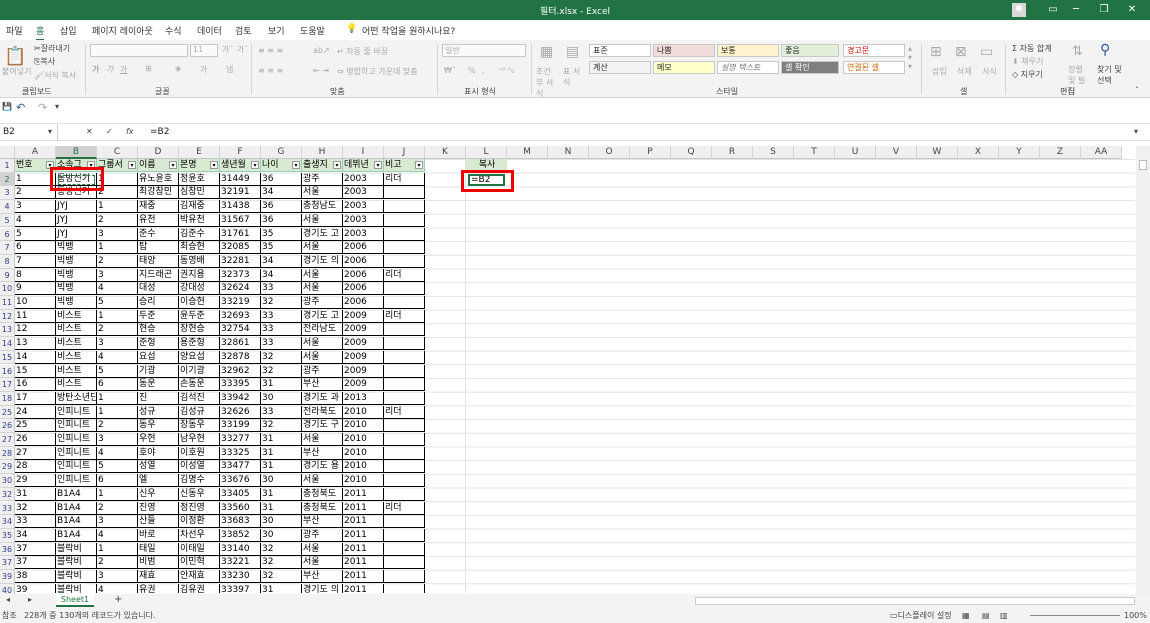 The width and height of the screenshot is (1150, 623). I want to click on cancel-icon: ✕, so click(89, 131).